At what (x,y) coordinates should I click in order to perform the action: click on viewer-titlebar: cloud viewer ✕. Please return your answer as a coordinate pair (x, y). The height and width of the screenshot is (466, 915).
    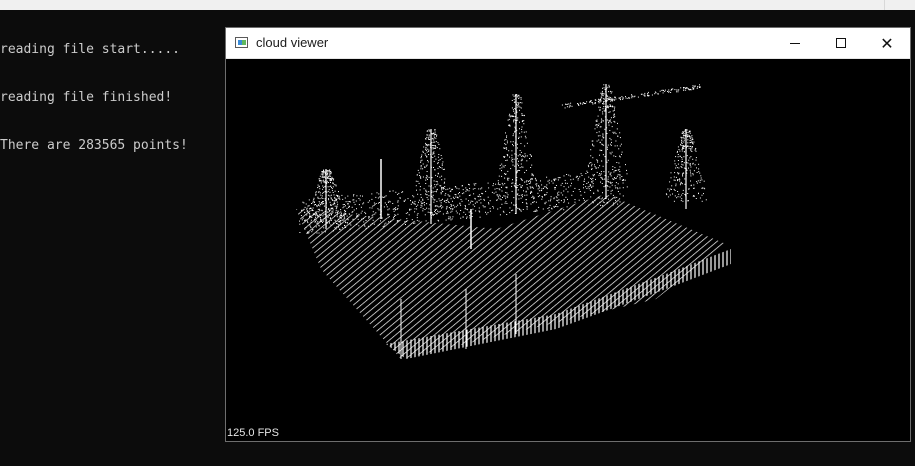
    Looking at the image, I should click on (568, 43).